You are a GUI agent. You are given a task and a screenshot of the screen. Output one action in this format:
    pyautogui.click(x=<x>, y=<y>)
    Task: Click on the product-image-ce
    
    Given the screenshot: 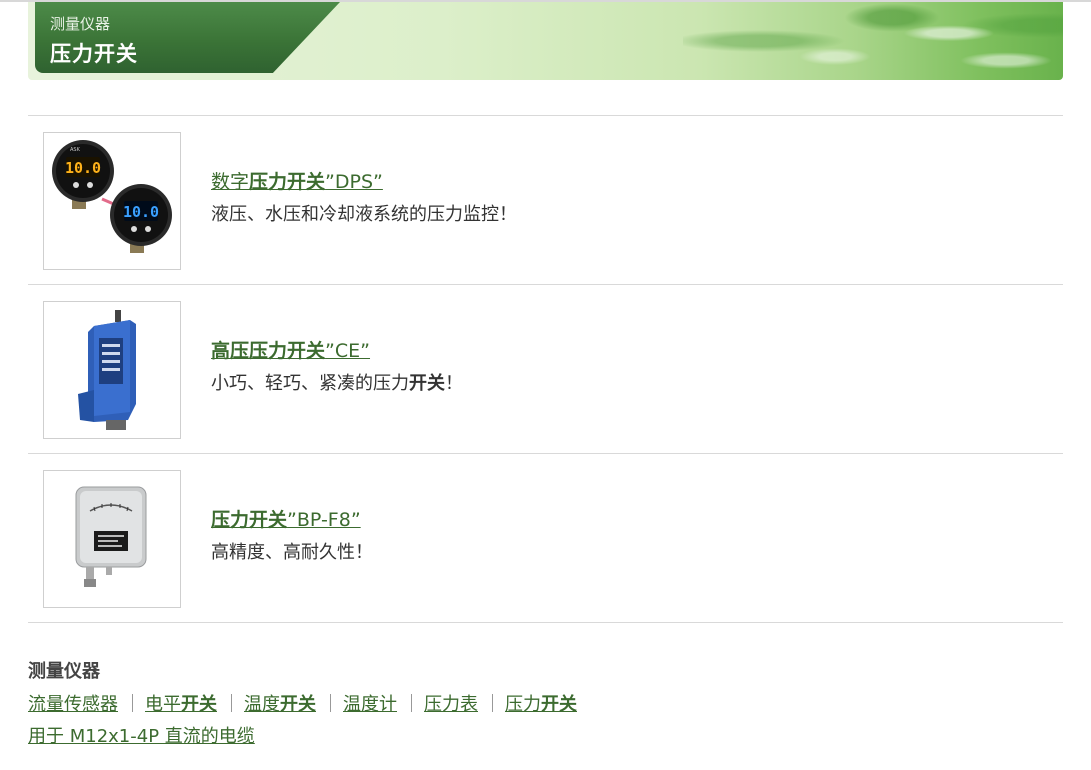 What is the action you would take?
    pyautogui.click(x=112, y=370)
    